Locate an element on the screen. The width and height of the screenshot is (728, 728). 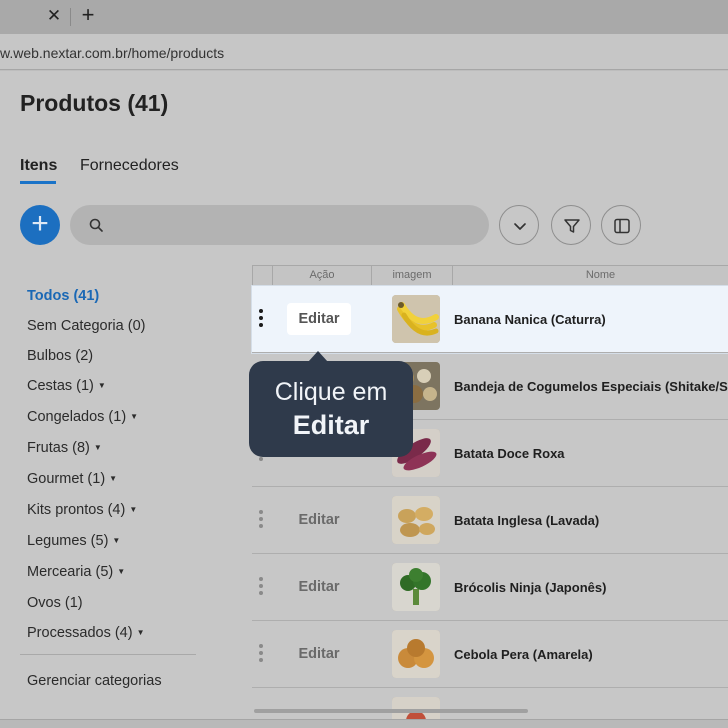
header-select-cell is located at coordinates (262, 275).